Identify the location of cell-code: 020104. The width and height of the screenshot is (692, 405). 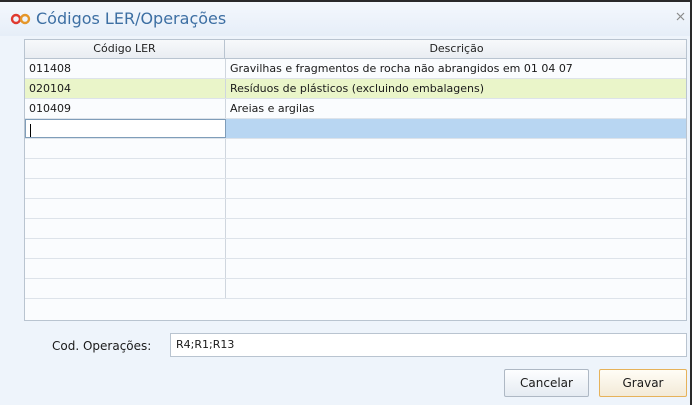
(125, 88).